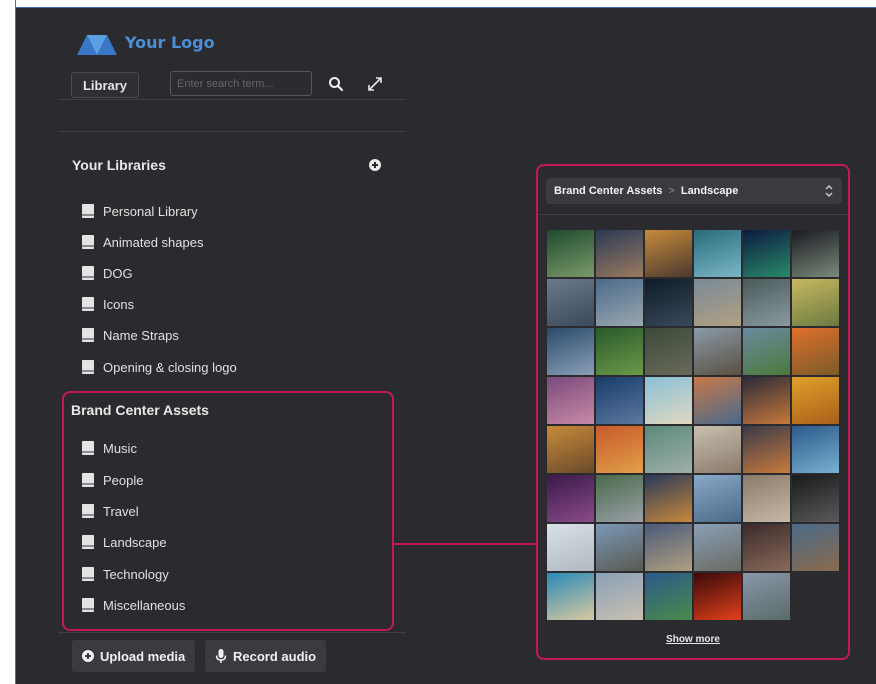  I want to click on thumb-desert-road, so click(717, 351).